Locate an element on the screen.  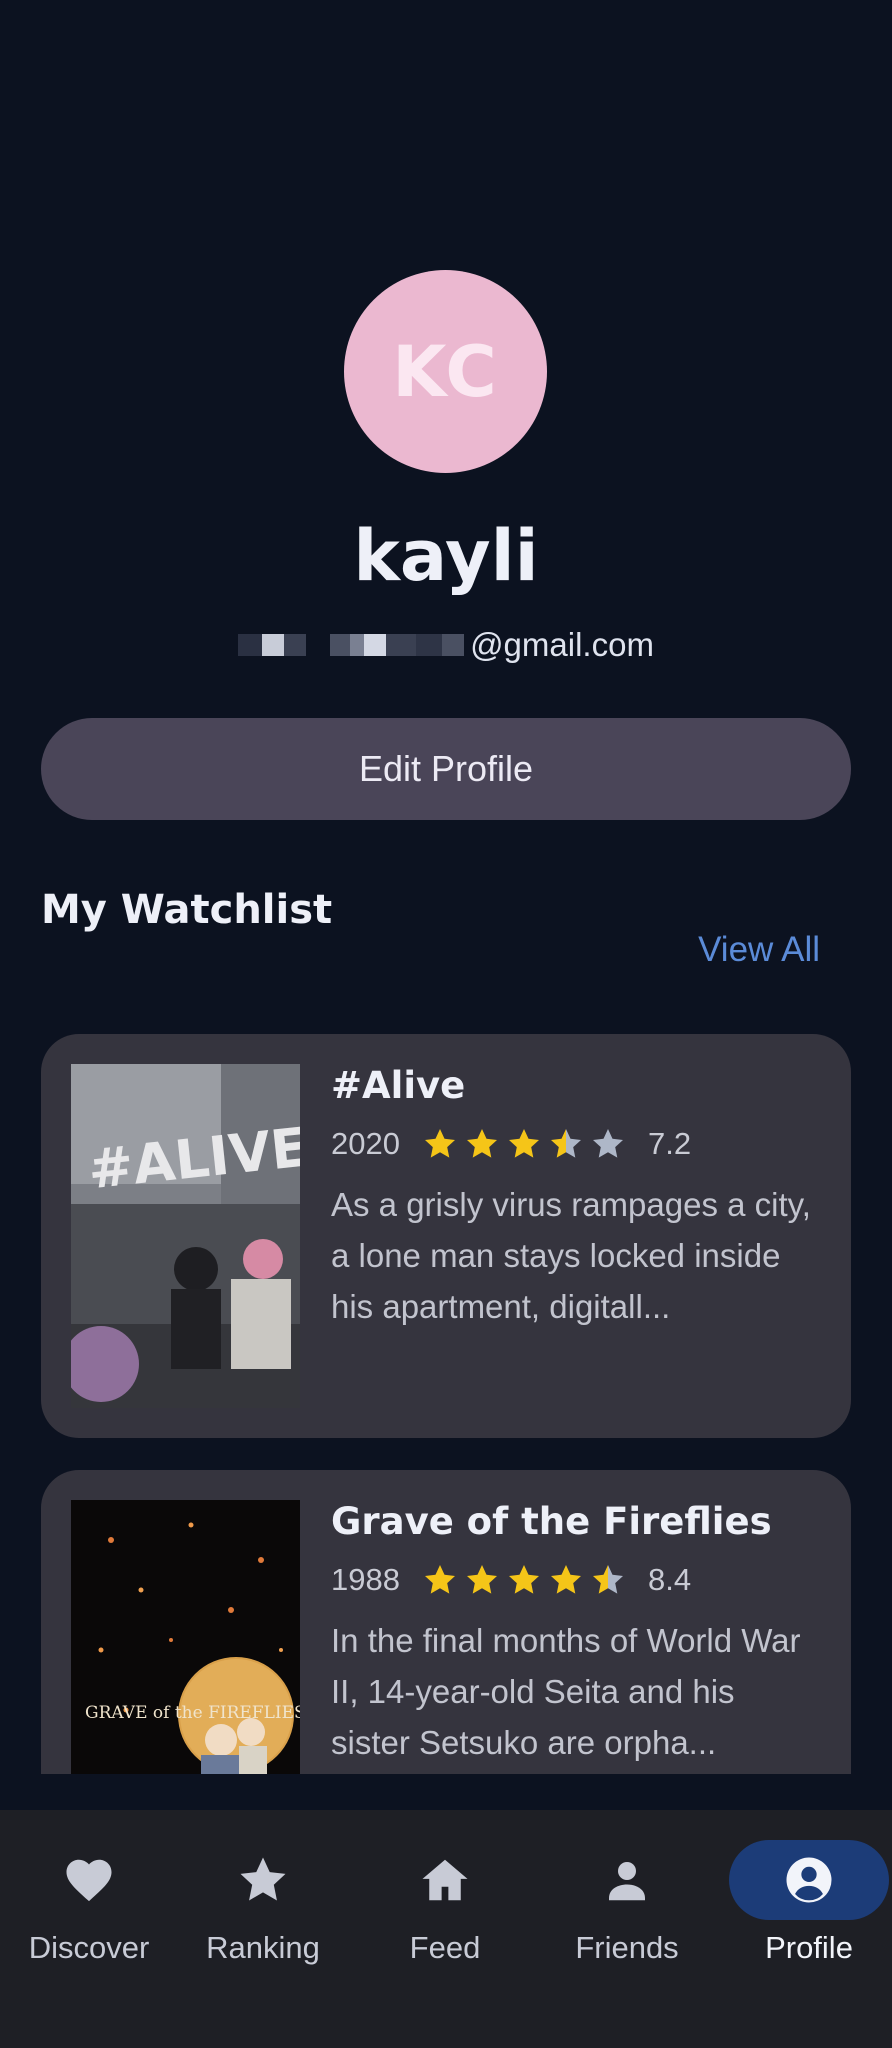
email-domain: @gmail.com is located at coordinates (562, 644).